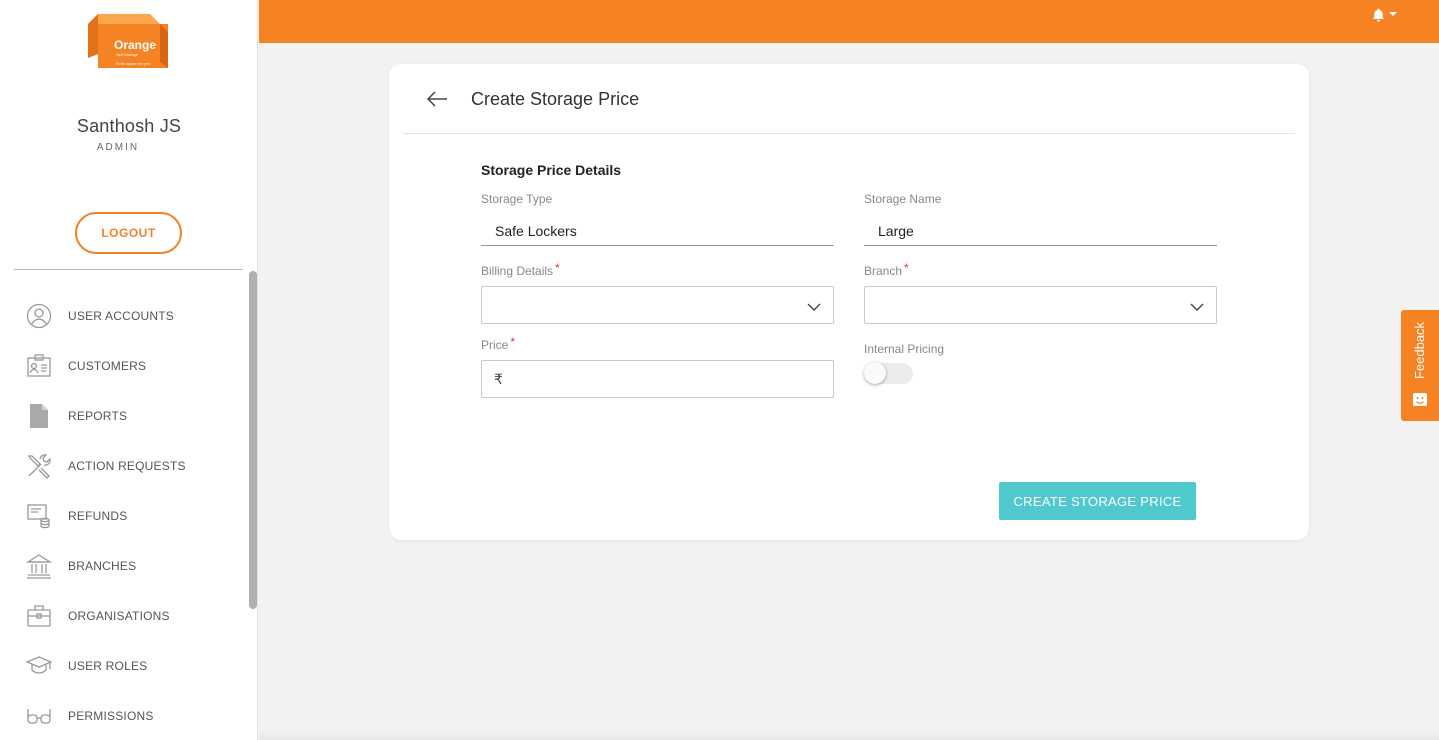 The height and width of the screenshot is (740, 1439). I want to click on feedback-tab: Feedback, so click(1420, 365).